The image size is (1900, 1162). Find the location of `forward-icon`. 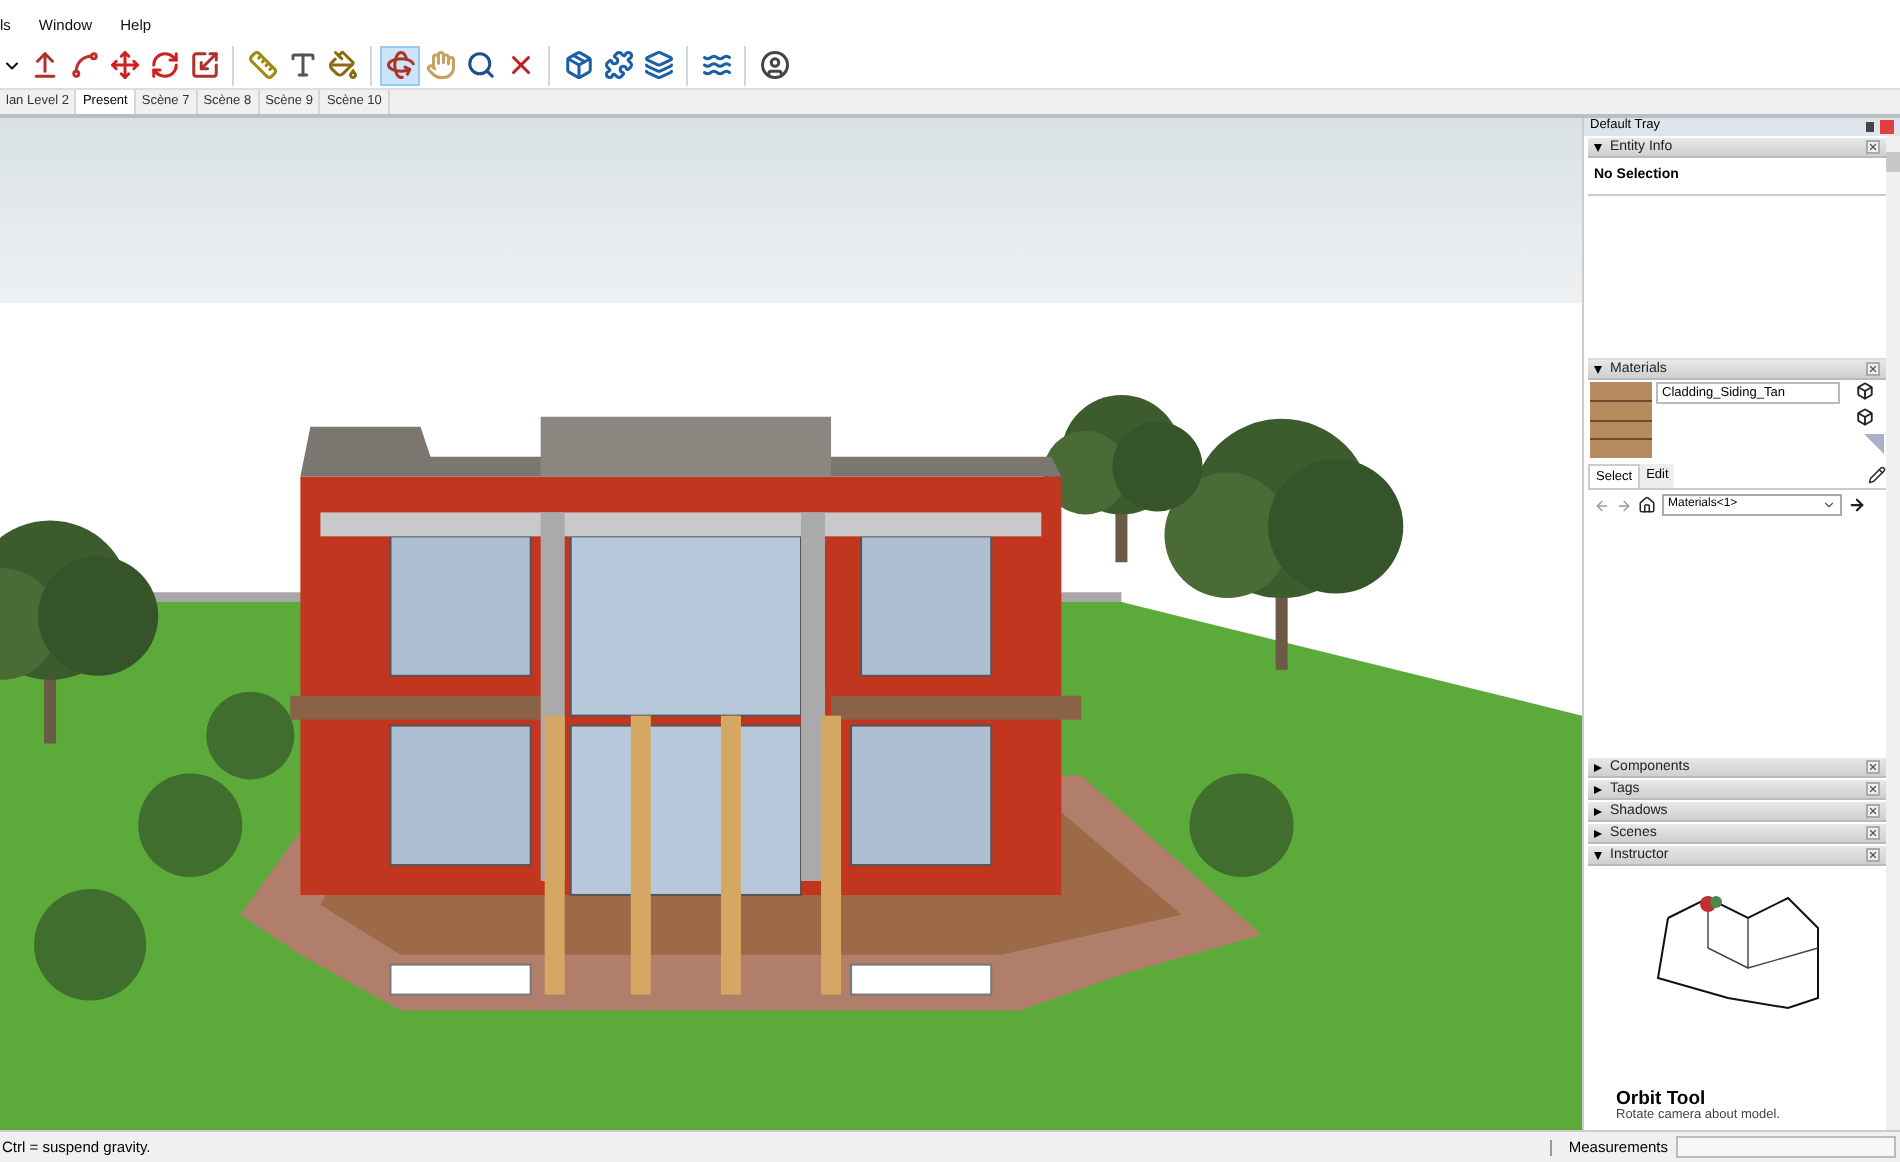

forward-icon is located at coordinates (1624, 505).